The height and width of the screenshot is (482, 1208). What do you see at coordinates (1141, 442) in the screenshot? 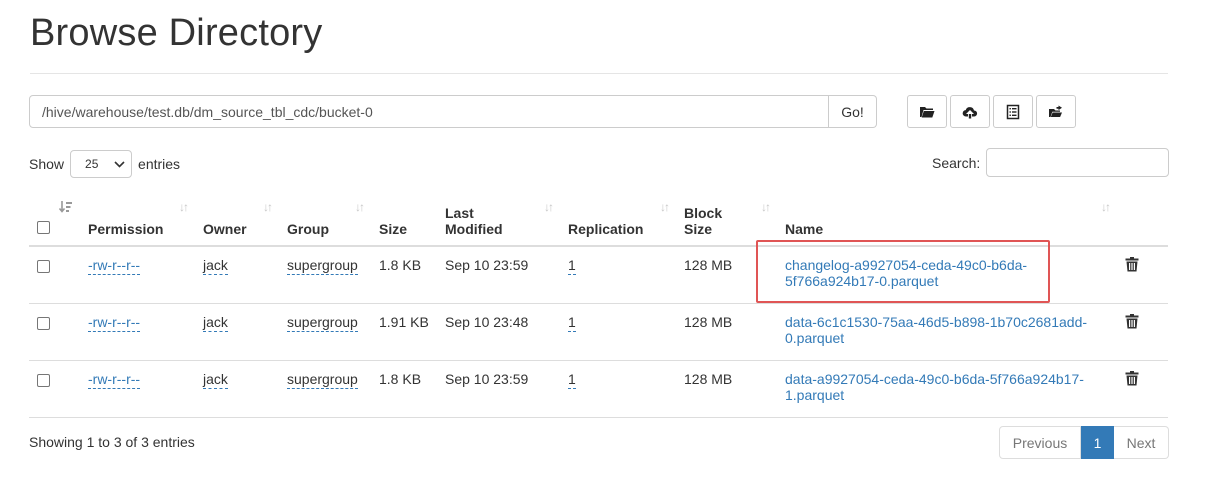
I see `next-page-button: Next` at bounding box center [1141, 442].